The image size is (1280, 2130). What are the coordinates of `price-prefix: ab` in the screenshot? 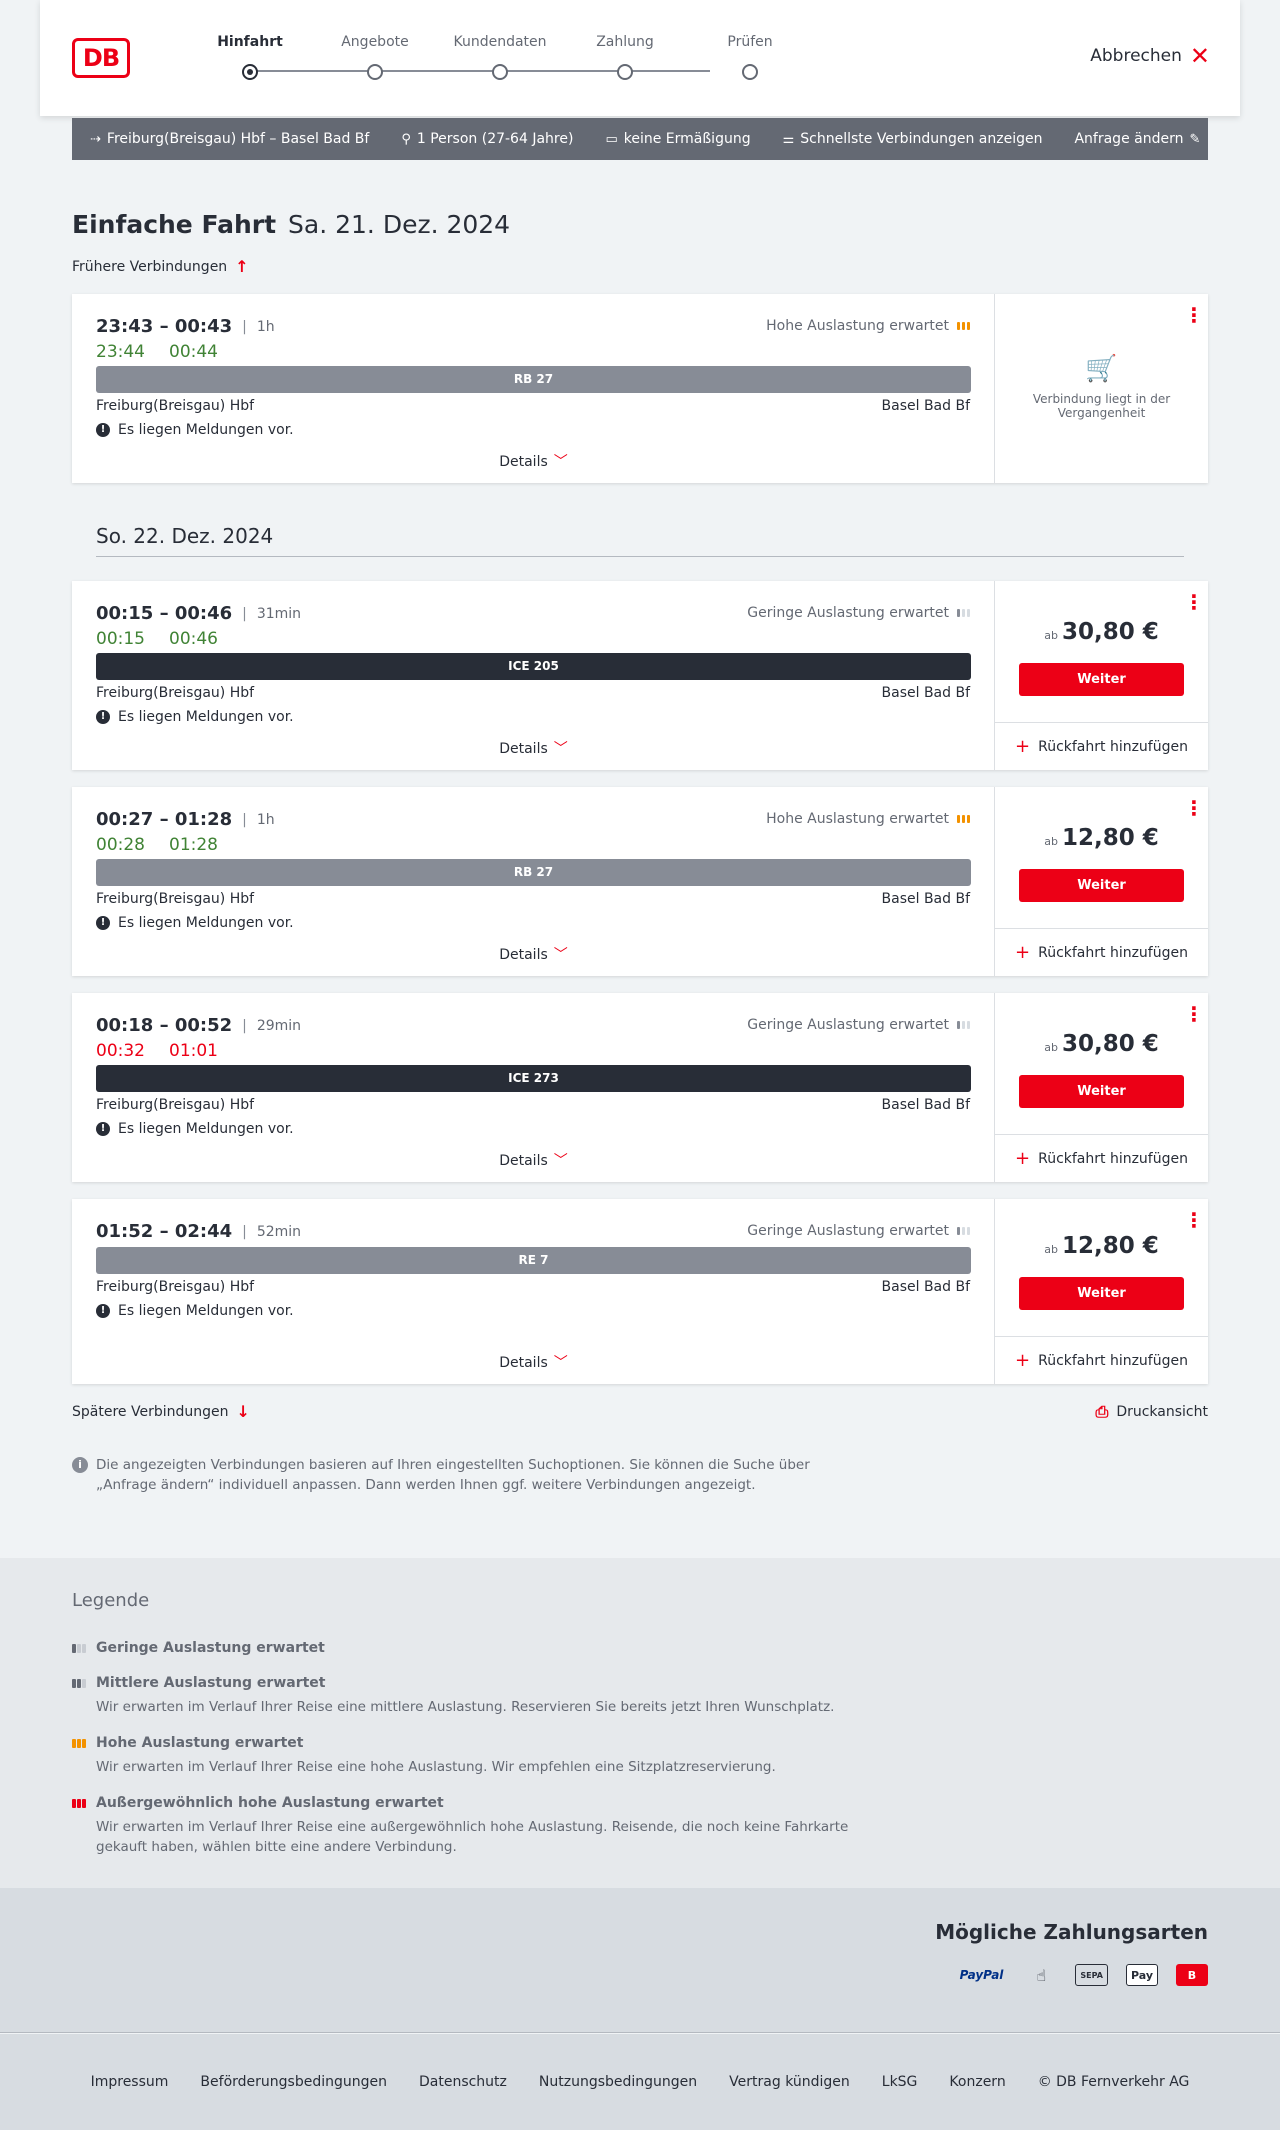 It's located at (1051, 1047).